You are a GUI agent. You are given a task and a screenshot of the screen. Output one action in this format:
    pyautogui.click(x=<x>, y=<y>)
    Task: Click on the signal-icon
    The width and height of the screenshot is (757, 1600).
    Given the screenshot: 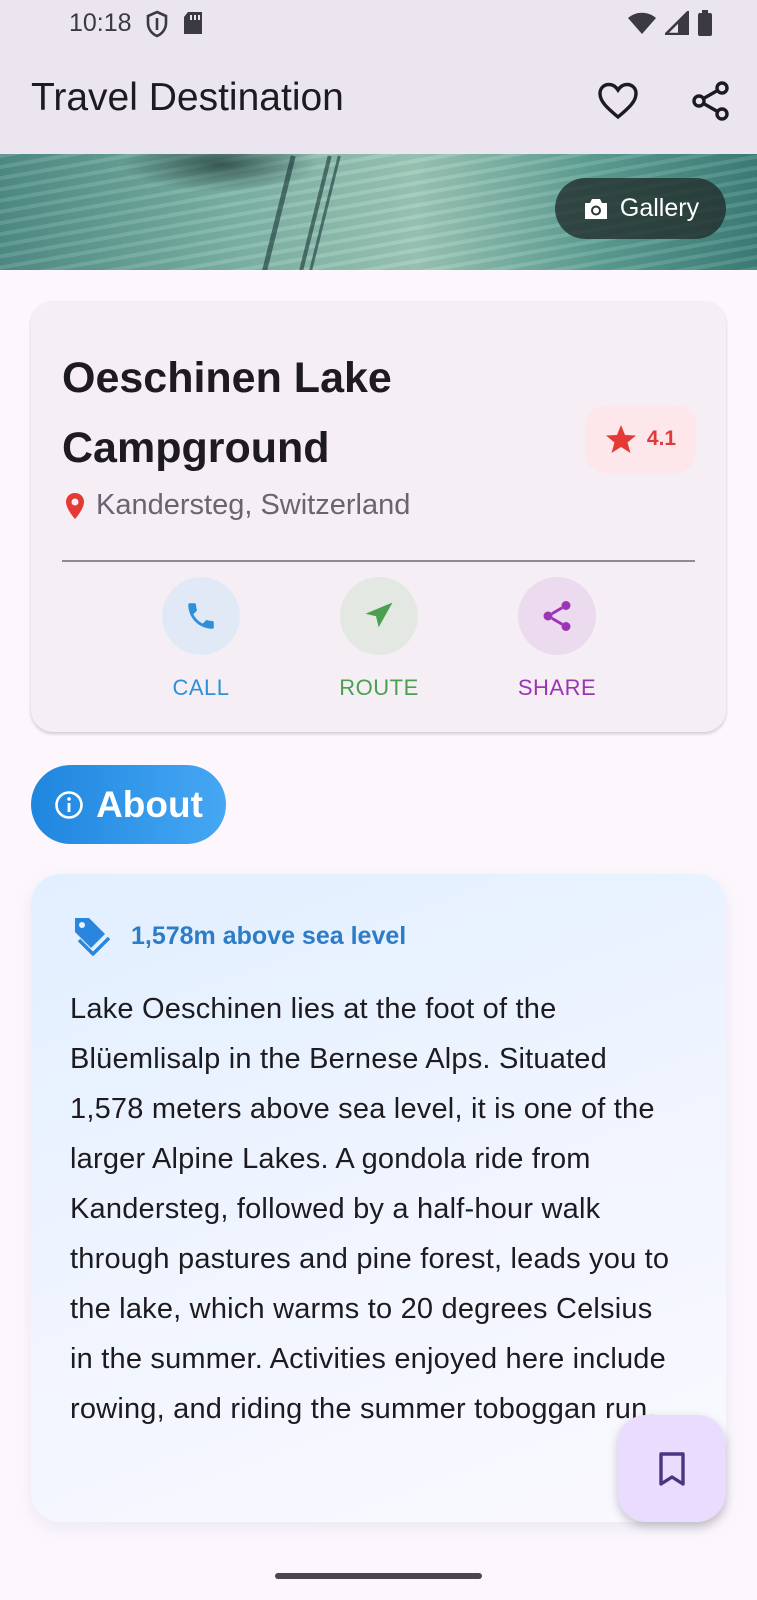 What is the action you would take?
    pyautogui.click(x=676, y=24)
    